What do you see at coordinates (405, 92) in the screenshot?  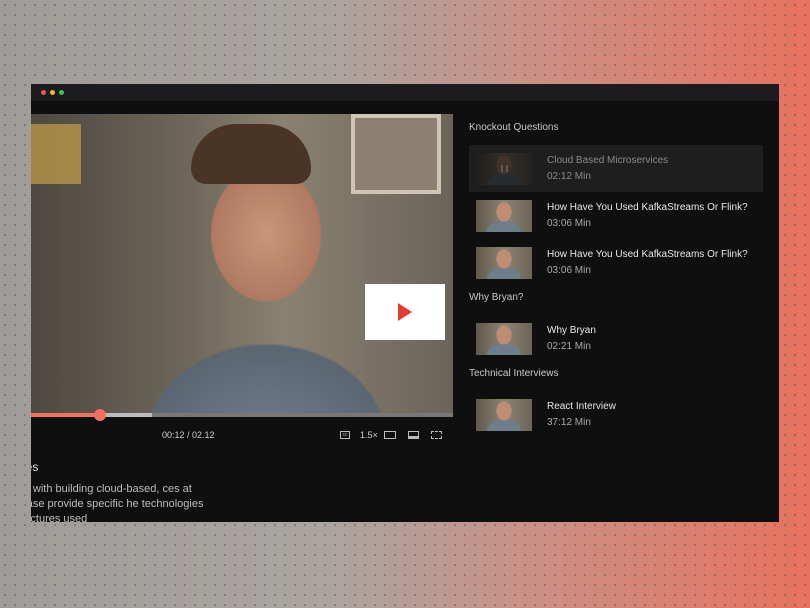 I see `title-bar` at bounding box center [405, 92].